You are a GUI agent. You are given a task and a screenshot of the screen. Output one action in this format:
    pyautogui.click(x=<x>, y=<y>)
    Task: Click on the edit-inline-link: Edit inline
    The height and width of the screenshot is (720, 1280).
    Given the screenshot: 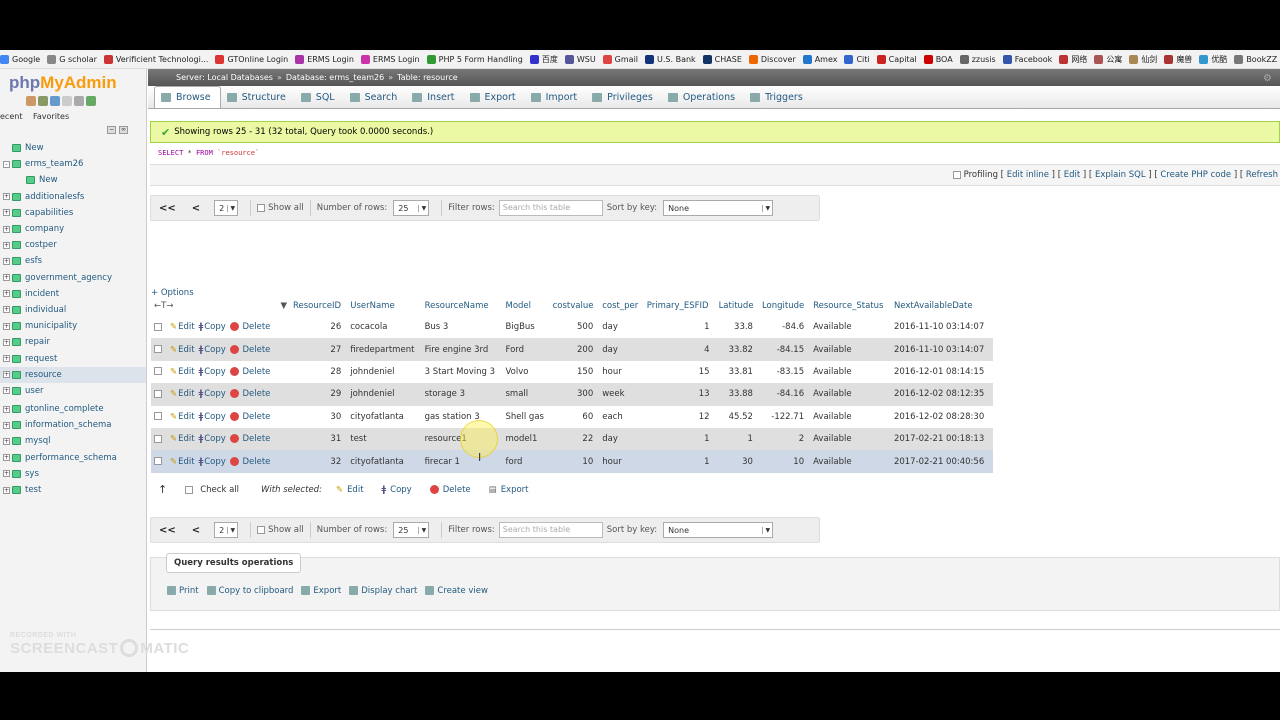 What is the action you would take?
    pyautogui.click(x=1028, y=175)
    